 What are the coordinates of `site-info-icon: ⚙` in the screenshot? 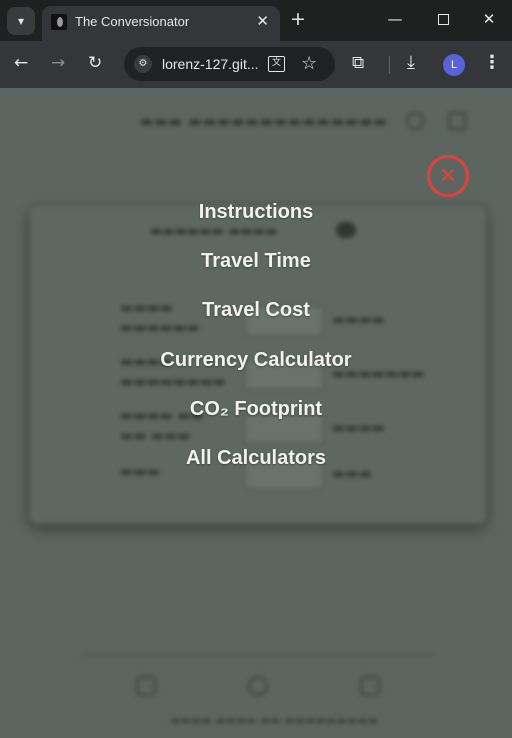 It's located at (143, 64).